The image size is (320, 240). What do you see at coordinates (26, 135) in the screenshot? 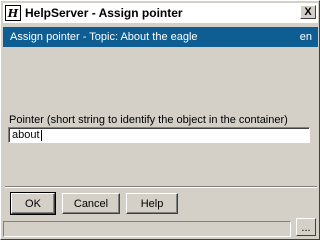
I see `pointer-input-value: about` at bounding box center [26, 135].